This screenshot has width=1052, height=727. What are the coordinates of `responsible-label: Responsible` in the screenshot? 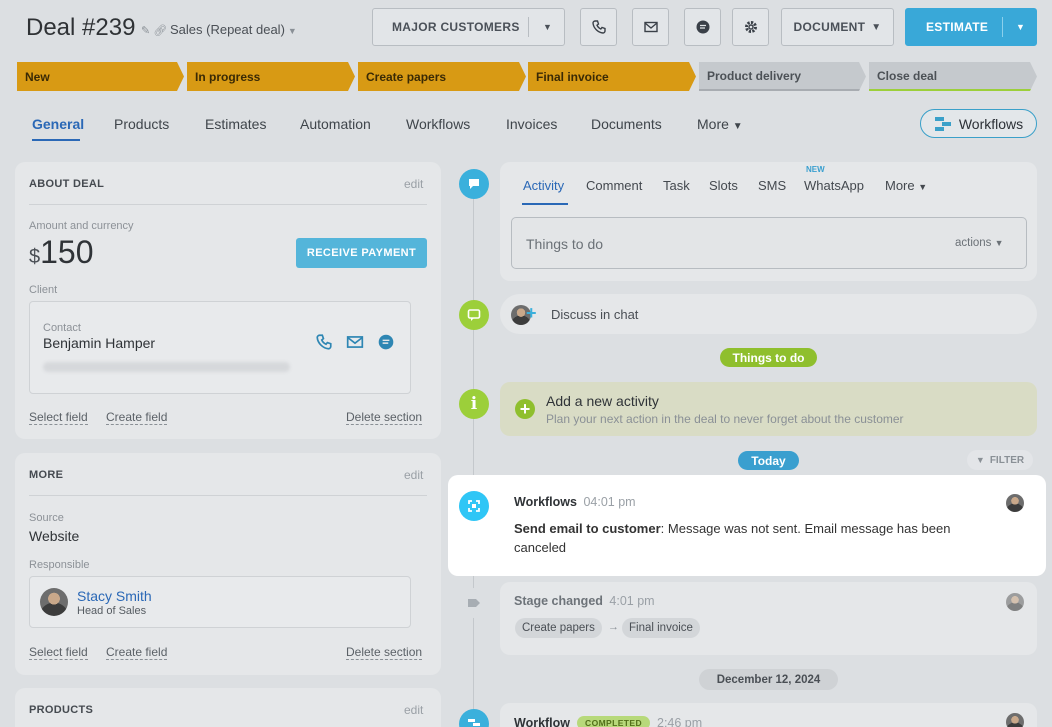 It's located at (59, 565).